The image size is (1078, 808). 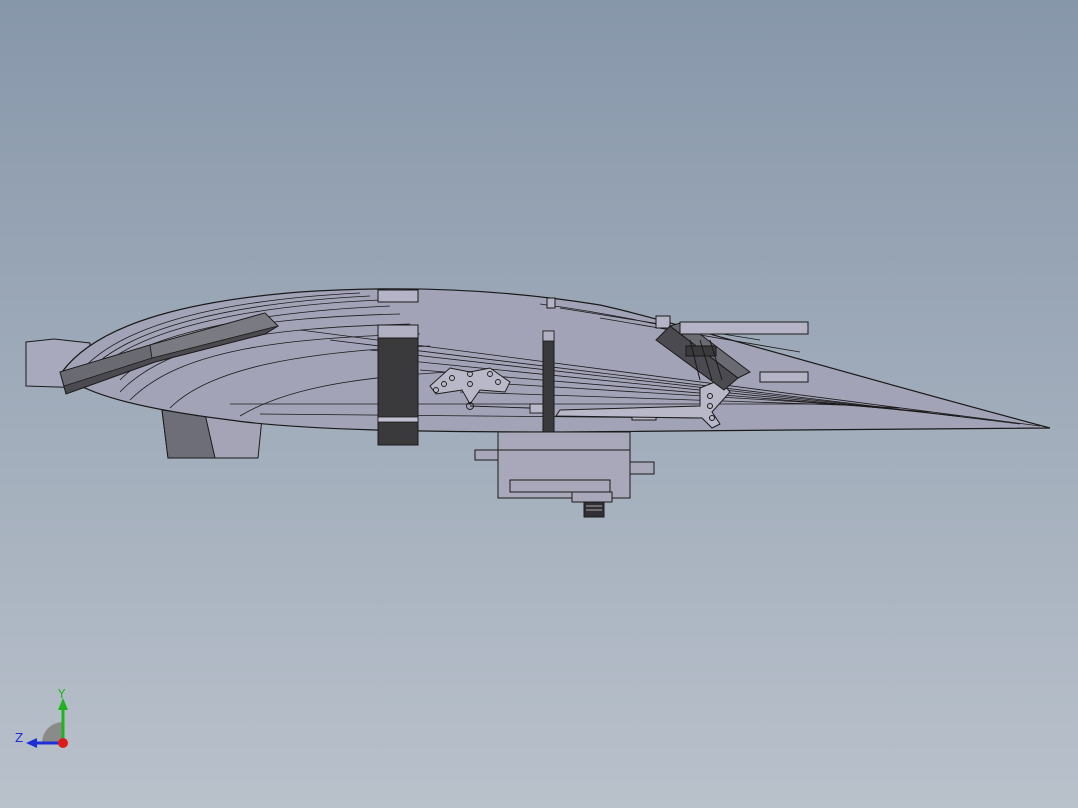 What do you see at coordinates (45, 719) in the screenshot?
I see `view-orientation-triad: Y Z` at bounding box center [45, 719].